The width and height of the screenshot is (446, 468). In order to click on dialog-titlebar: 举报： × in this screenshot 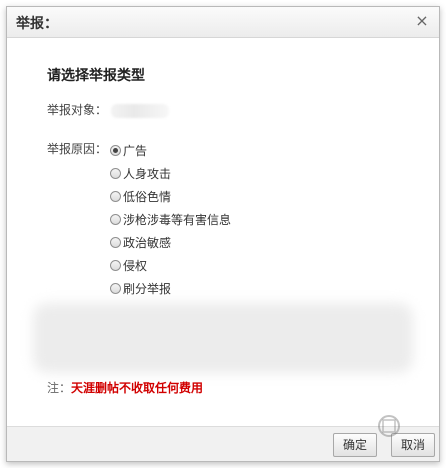, I will do `click(223, 22)`.